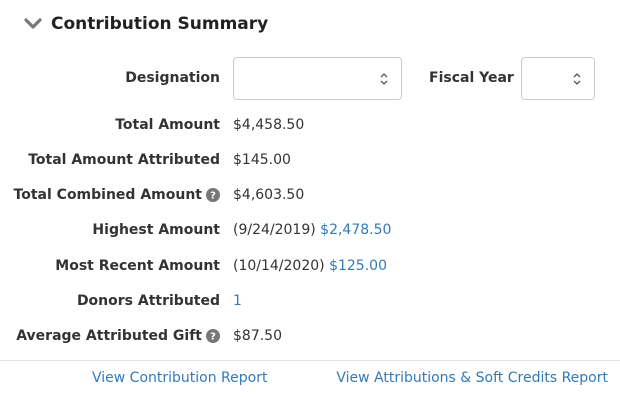 The height and width of the screenshot is (397, 620). What do you see at coordinates (558, 78) in the screenshot?
I see `fiscal-year-select` at bounding box center [558, 78].